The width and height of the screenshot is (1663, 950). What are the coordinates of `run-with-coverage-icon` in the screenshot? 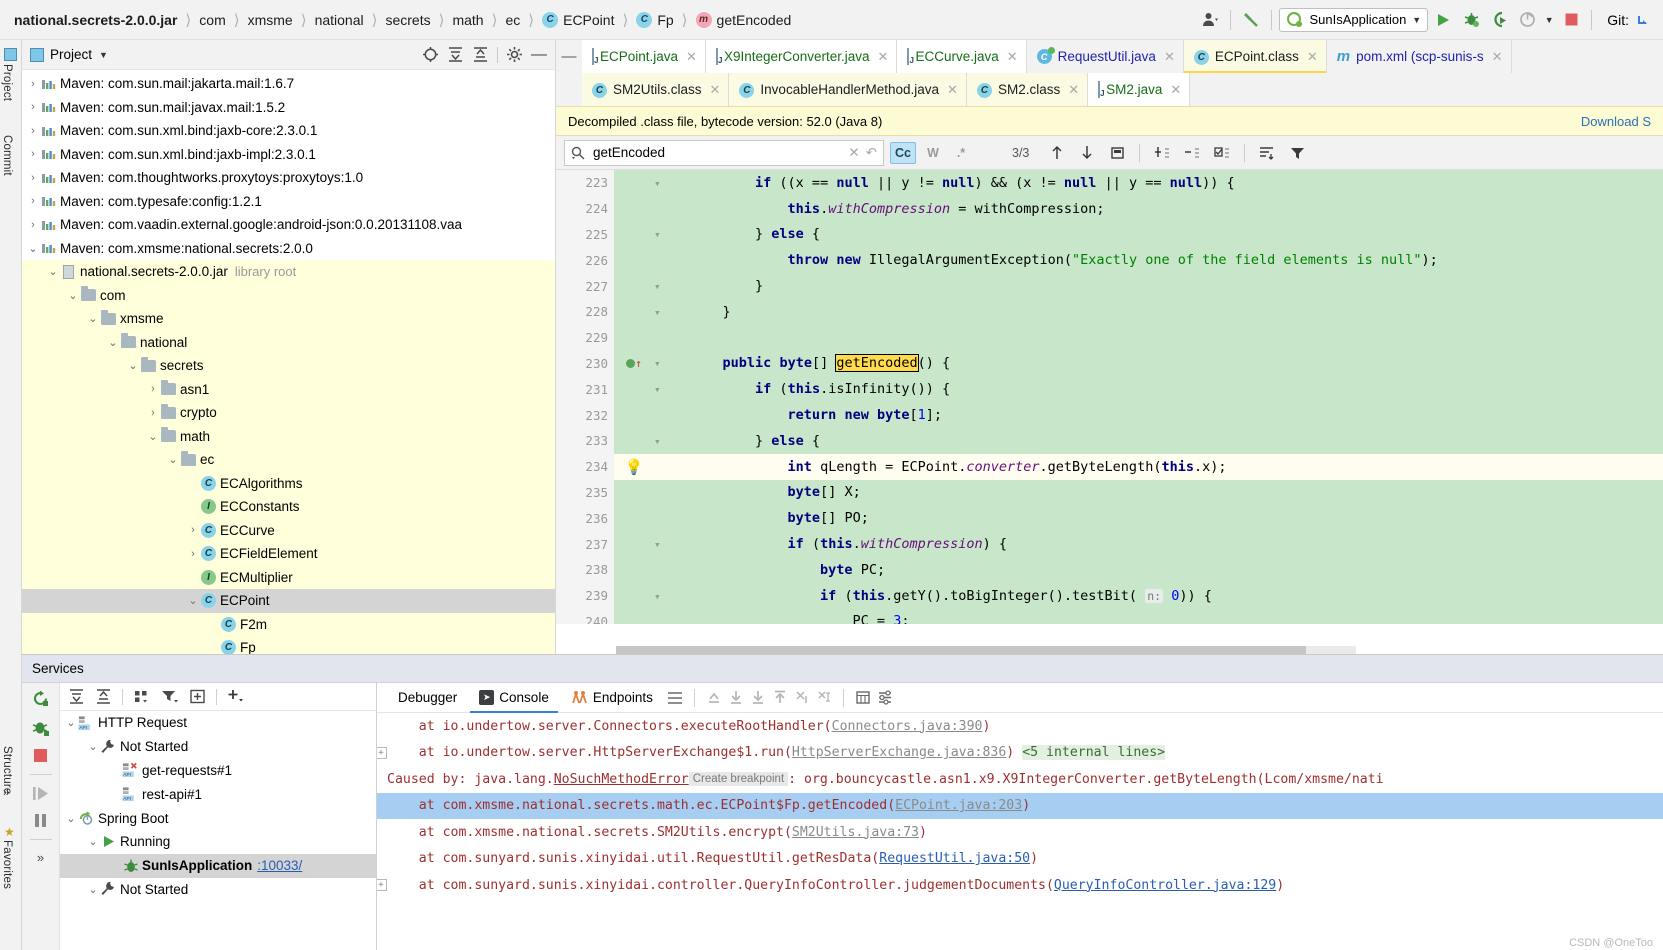 It's located at (1499, 20).